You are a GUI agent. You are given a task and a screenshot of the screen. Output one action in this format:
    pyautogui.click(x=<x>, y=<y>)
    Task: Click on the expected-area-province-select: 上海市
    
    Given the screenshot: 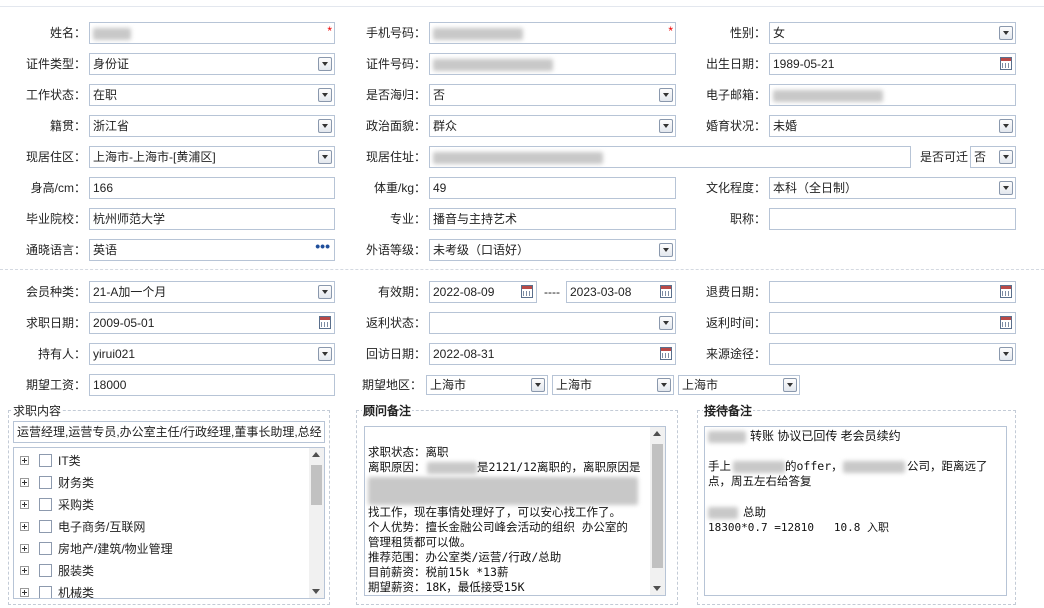 What is the action you would take?
    pyautogui.click(x=487, y=385)
    